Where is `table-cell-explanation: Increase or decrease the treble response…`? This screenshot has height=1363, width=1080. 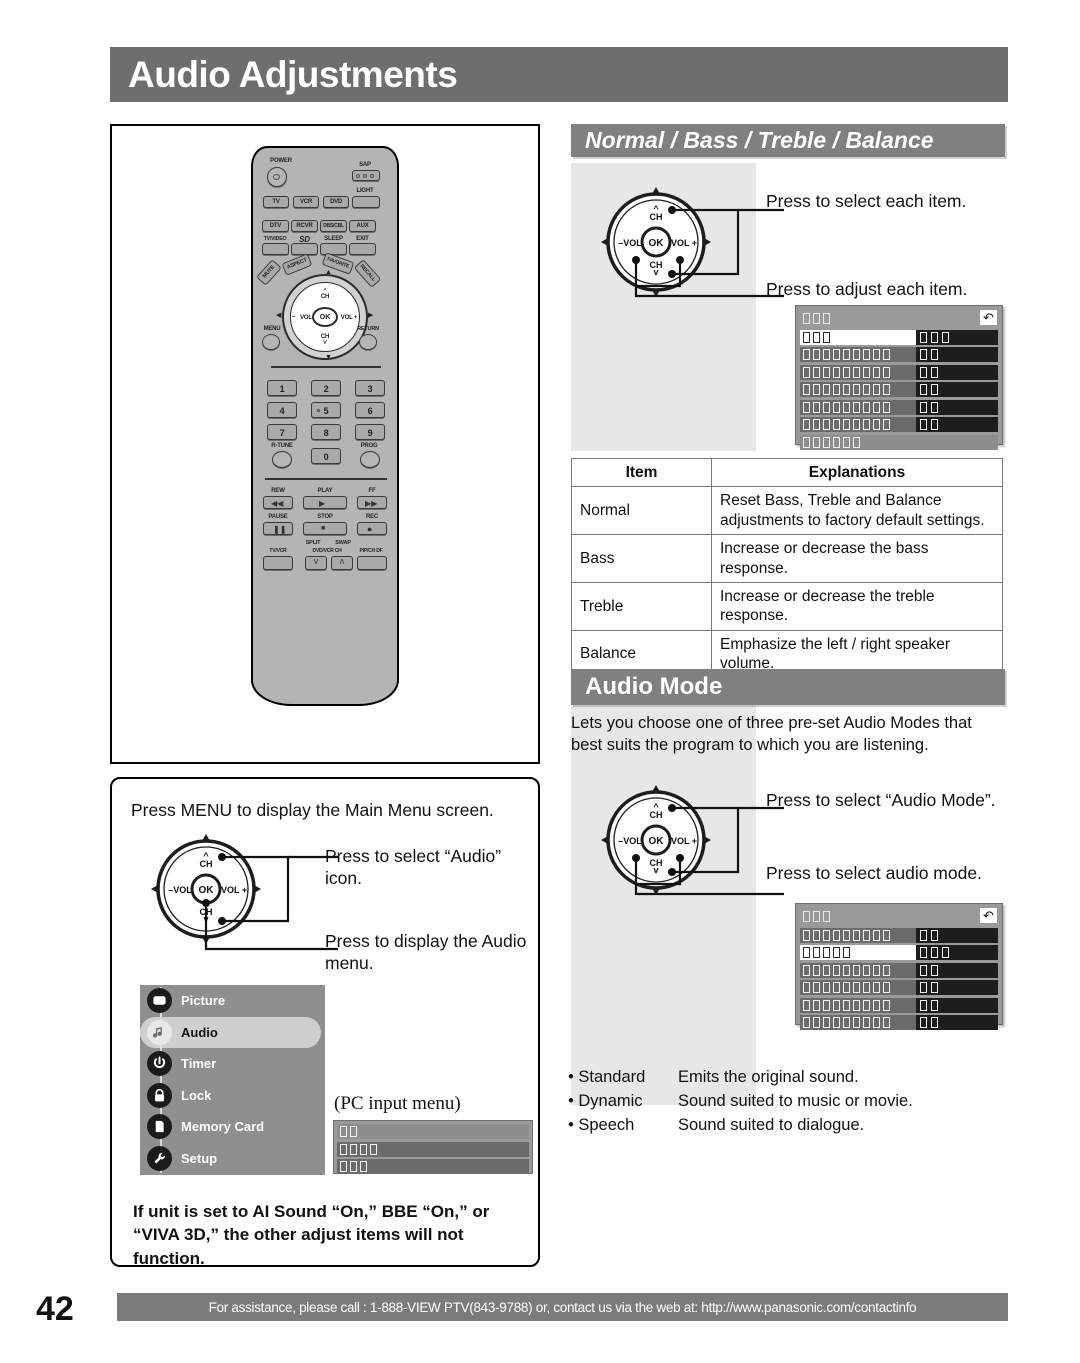
table-cell-explanation: Increase or decrease the treble response… is located at coordinates (857, 606).